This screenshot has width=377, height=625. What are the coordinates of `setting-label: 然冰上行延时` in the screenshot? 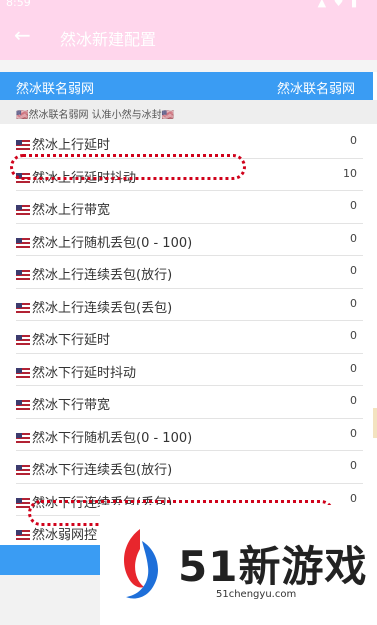 It's located at (71, 145).